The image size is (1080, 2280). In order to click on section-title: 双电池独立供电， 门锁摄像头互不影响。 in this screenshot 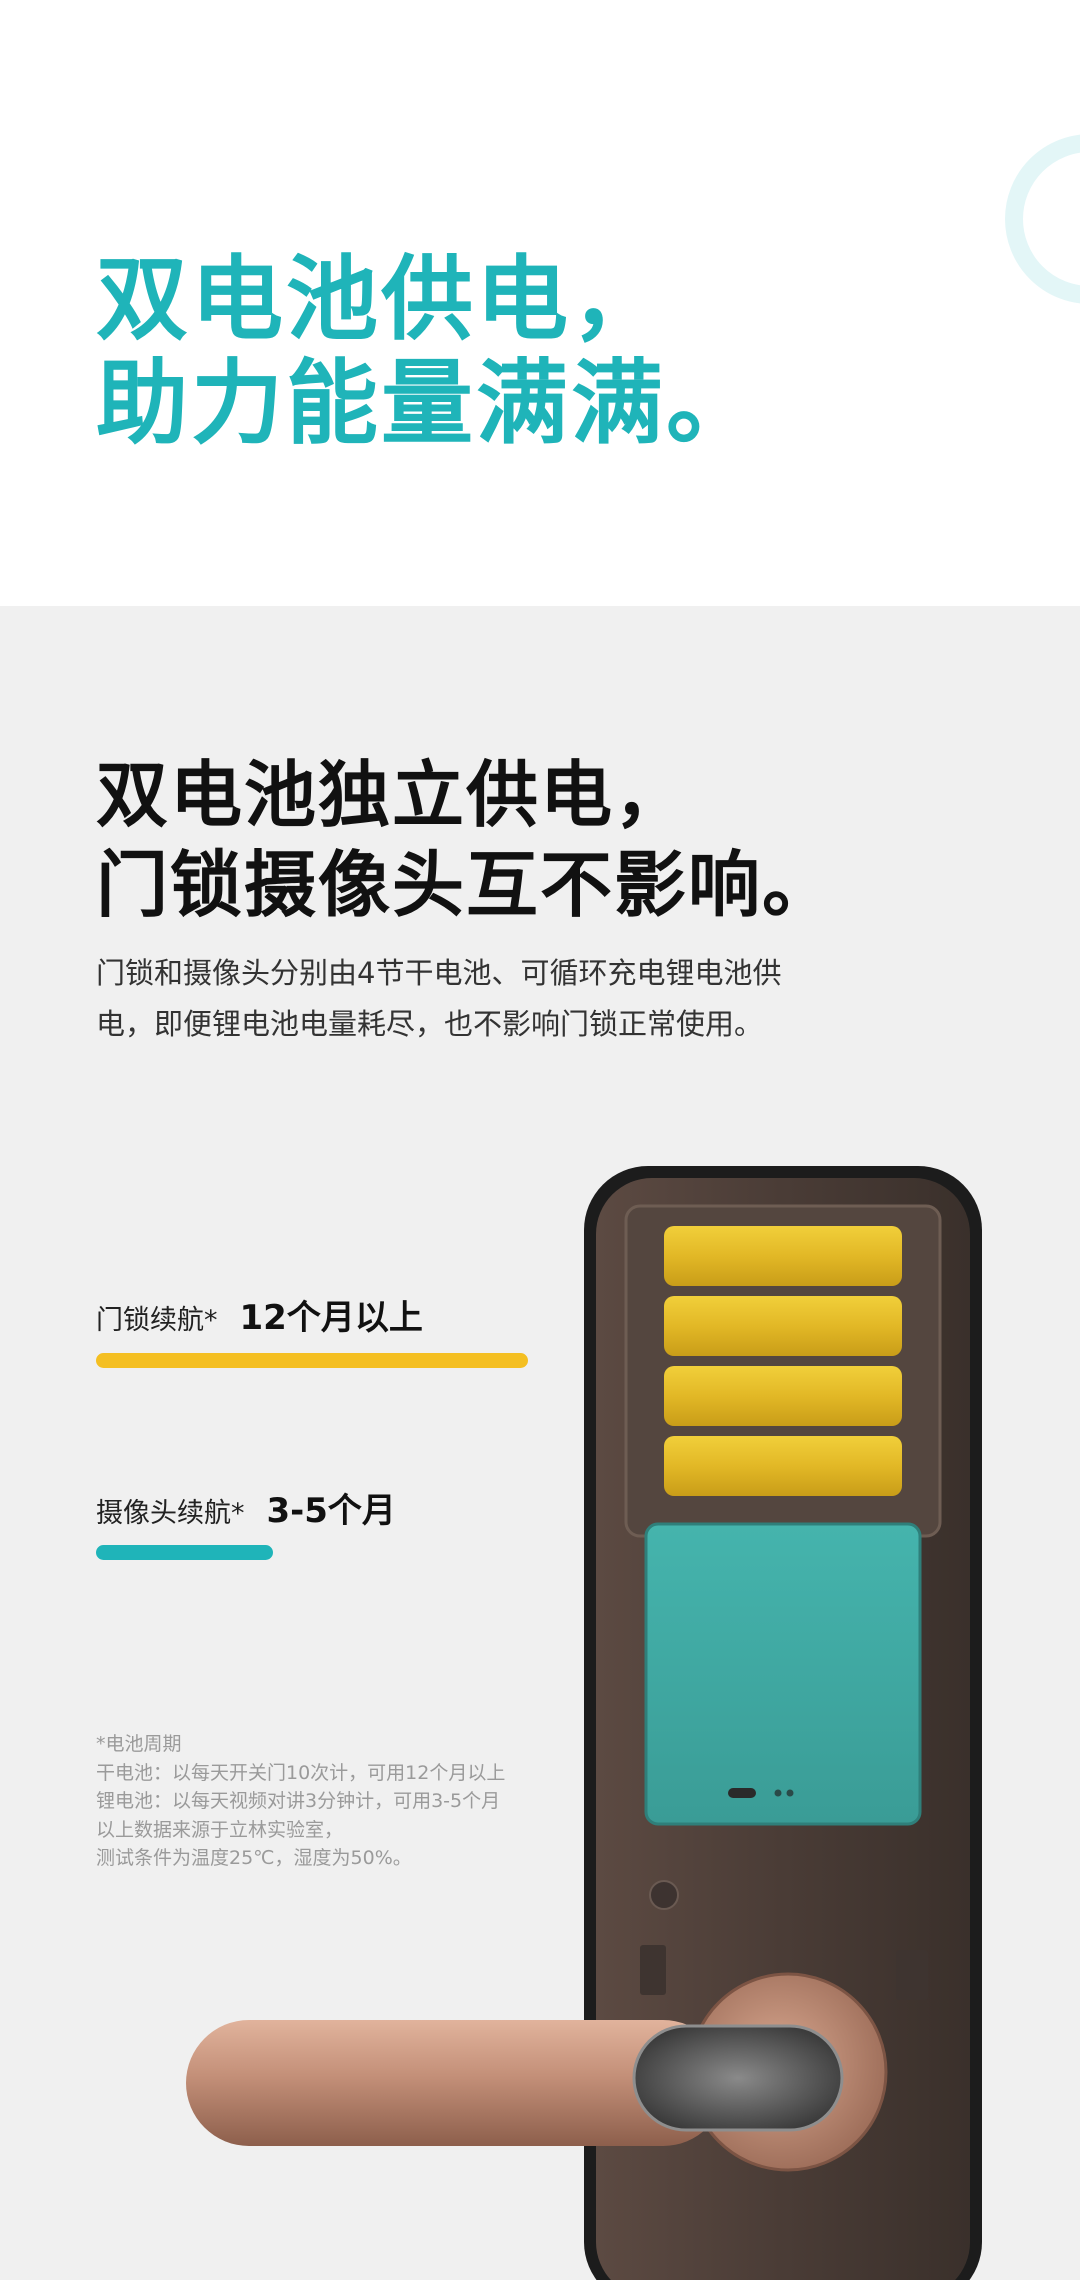, I will do `click(466, 840)`.